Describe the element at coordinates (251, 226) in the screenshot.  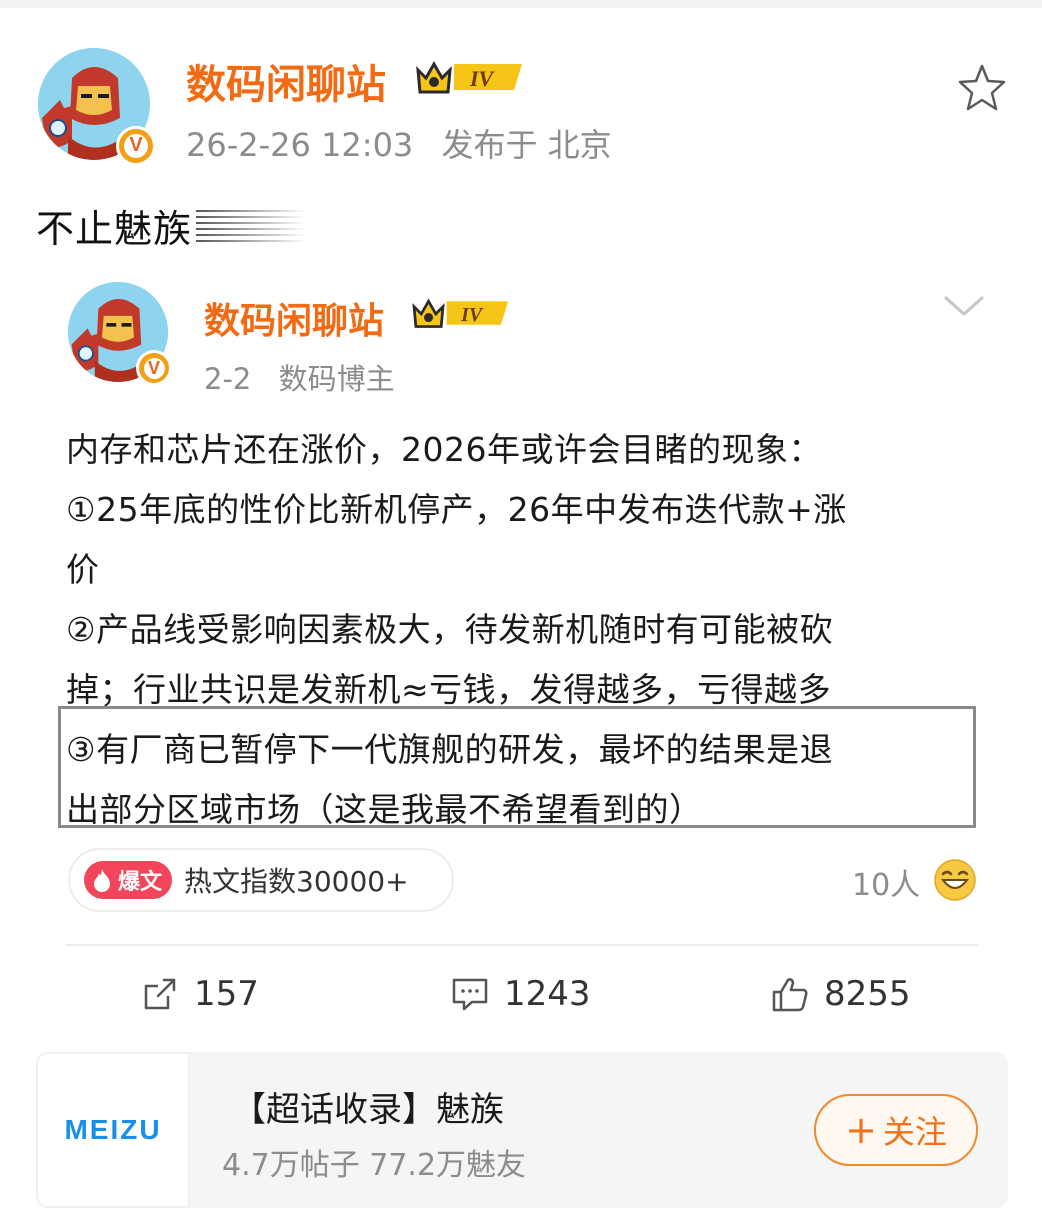
I see `text-fade-decoration` at that location.